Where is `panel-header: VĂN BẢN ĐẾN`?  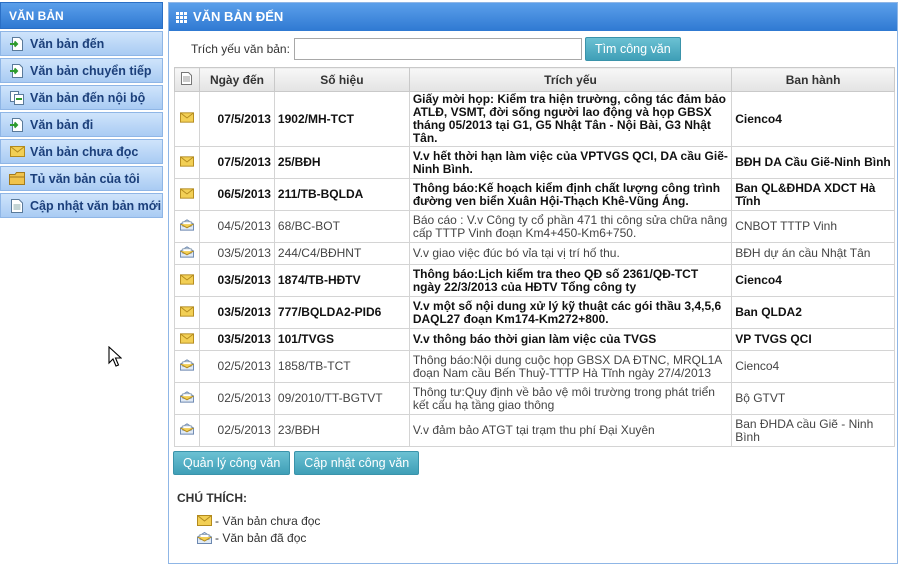
panel-header: VĂN BẢN ĐẾN is located at coordinates (533, 17).